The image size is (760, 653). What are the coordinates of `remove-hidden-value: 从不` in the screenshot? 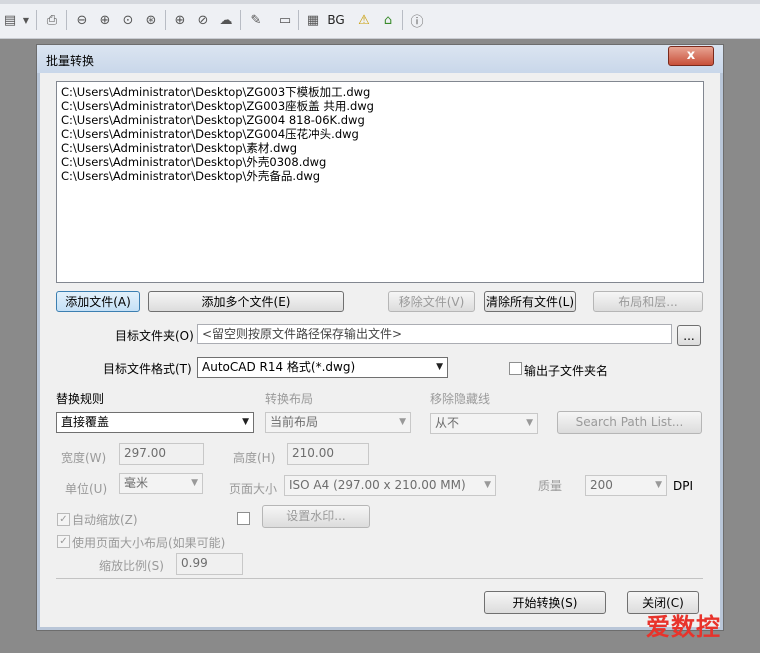 It's located at (447, 423).